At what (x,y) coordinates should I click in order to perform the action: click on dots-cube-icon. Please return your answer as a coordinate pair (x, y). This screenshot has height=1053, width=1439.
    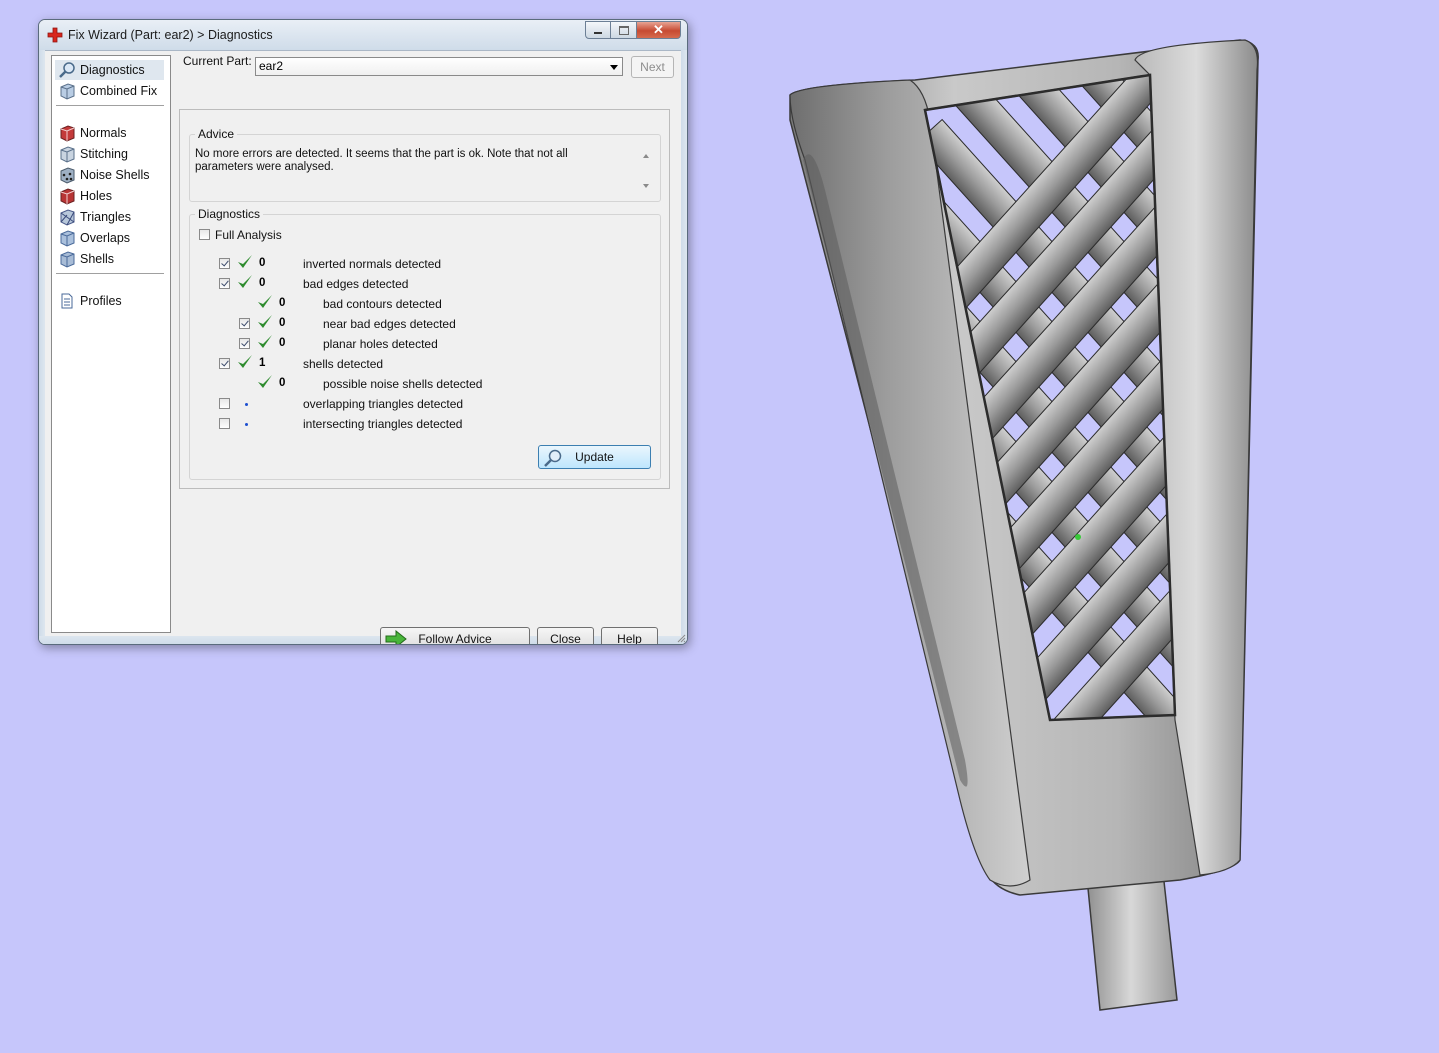
    Looking at the image, I should click on (67, 175).